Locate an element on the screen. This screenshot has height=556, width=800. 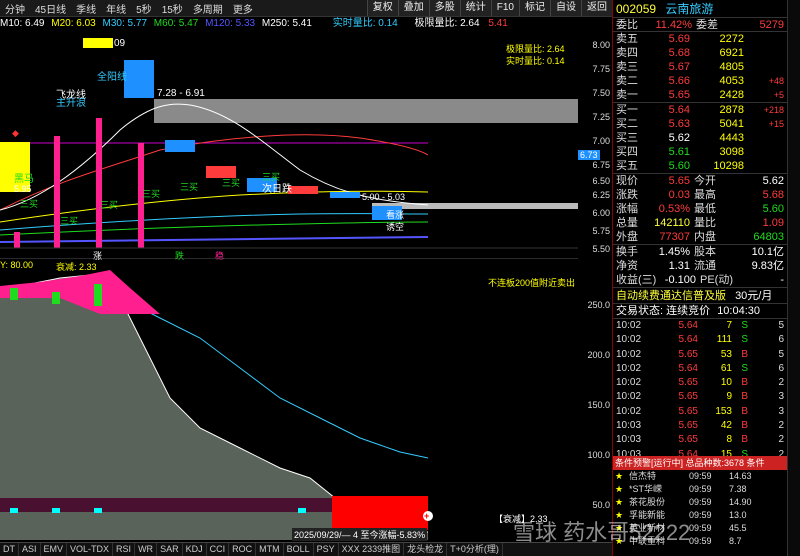
period-year: 年线 is located at coordinates (116, 8).